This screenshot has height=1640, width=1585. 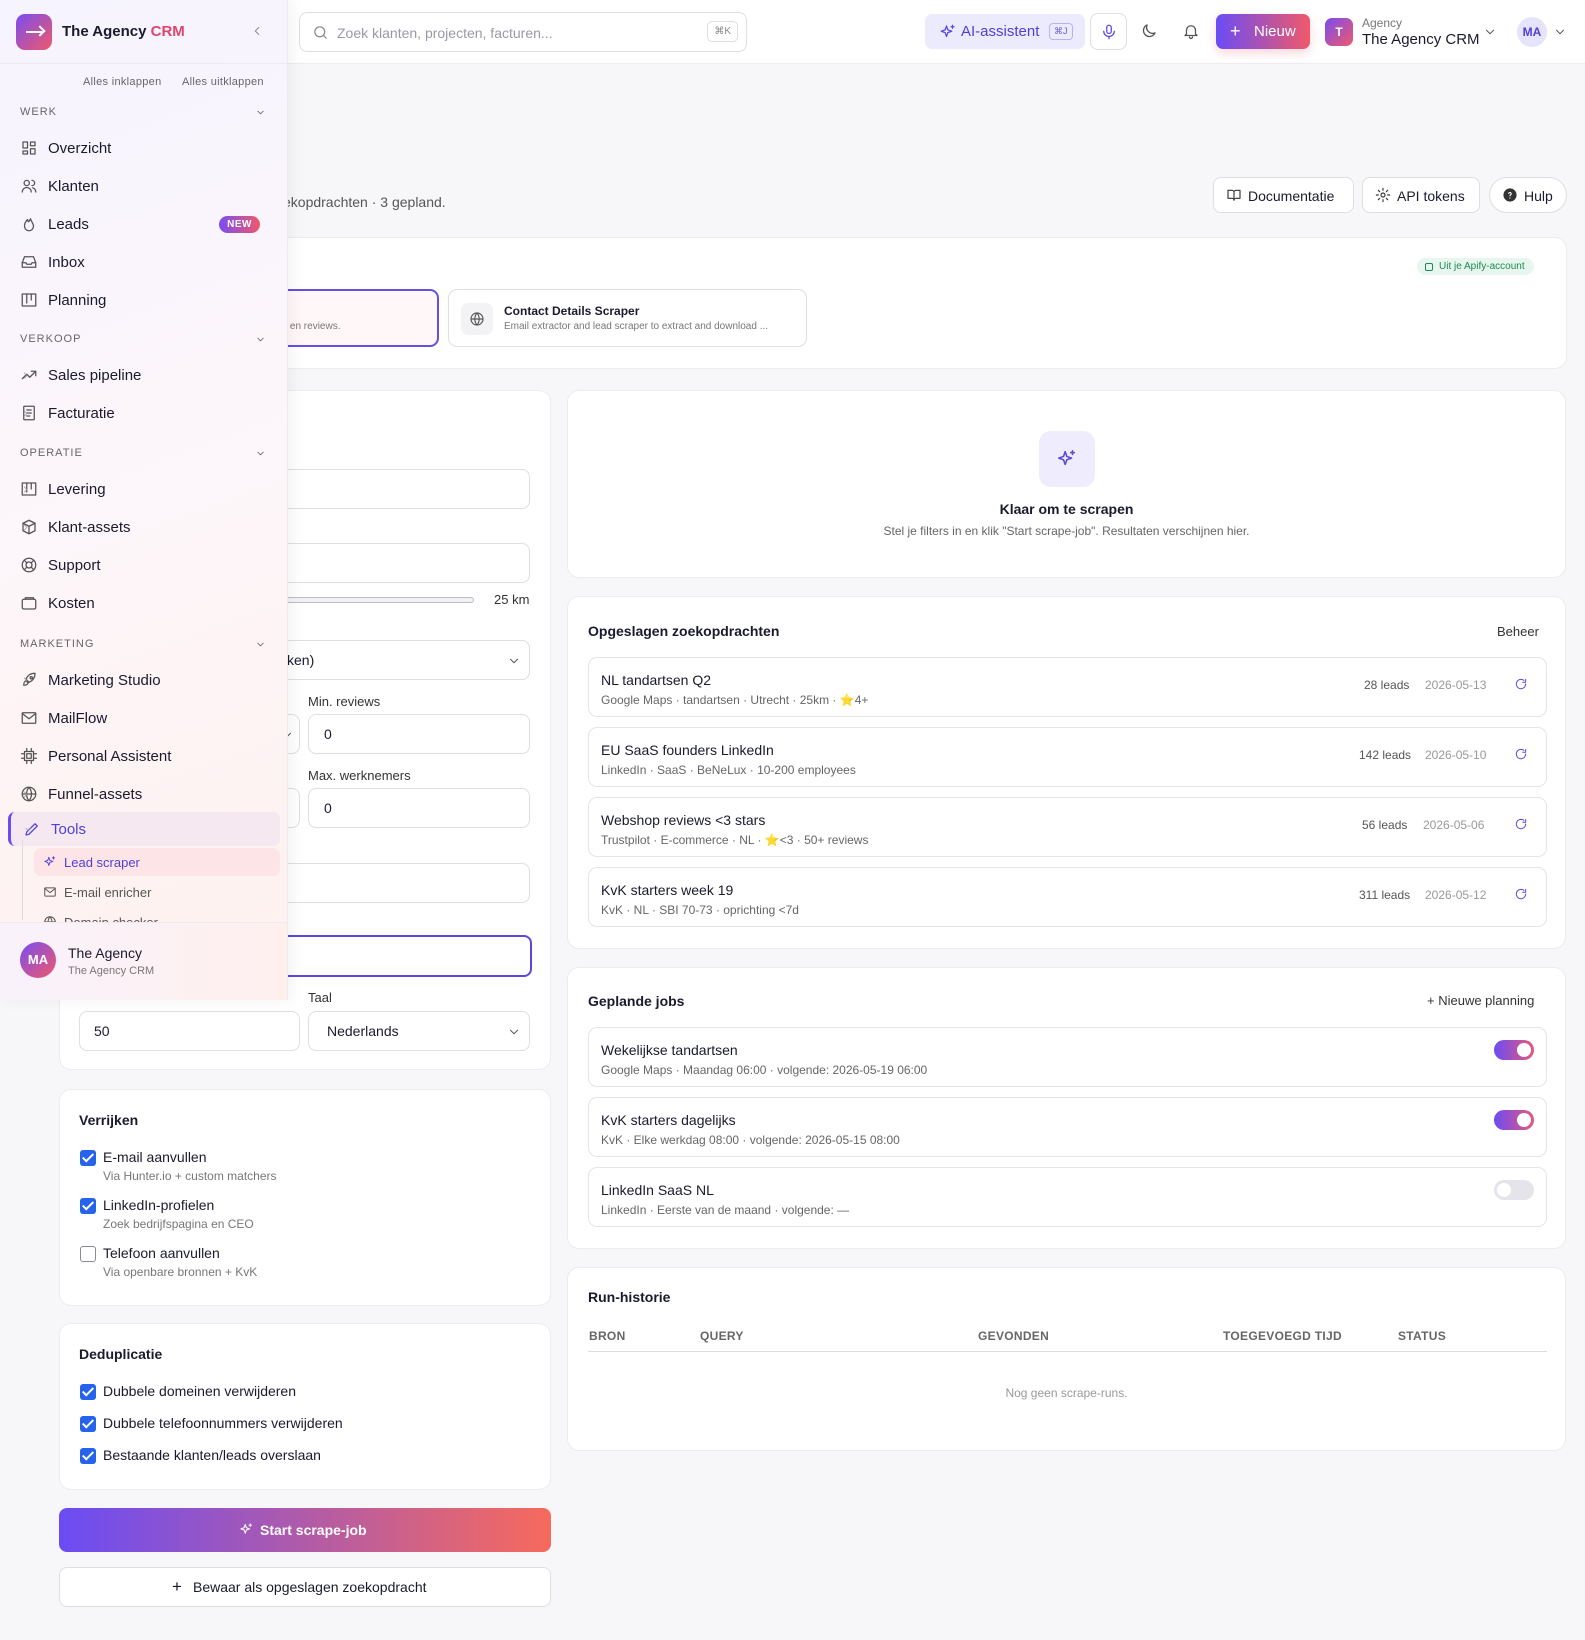 I want to click on sidebar-item-label: Klant-assets, so click(x=89, y=527).